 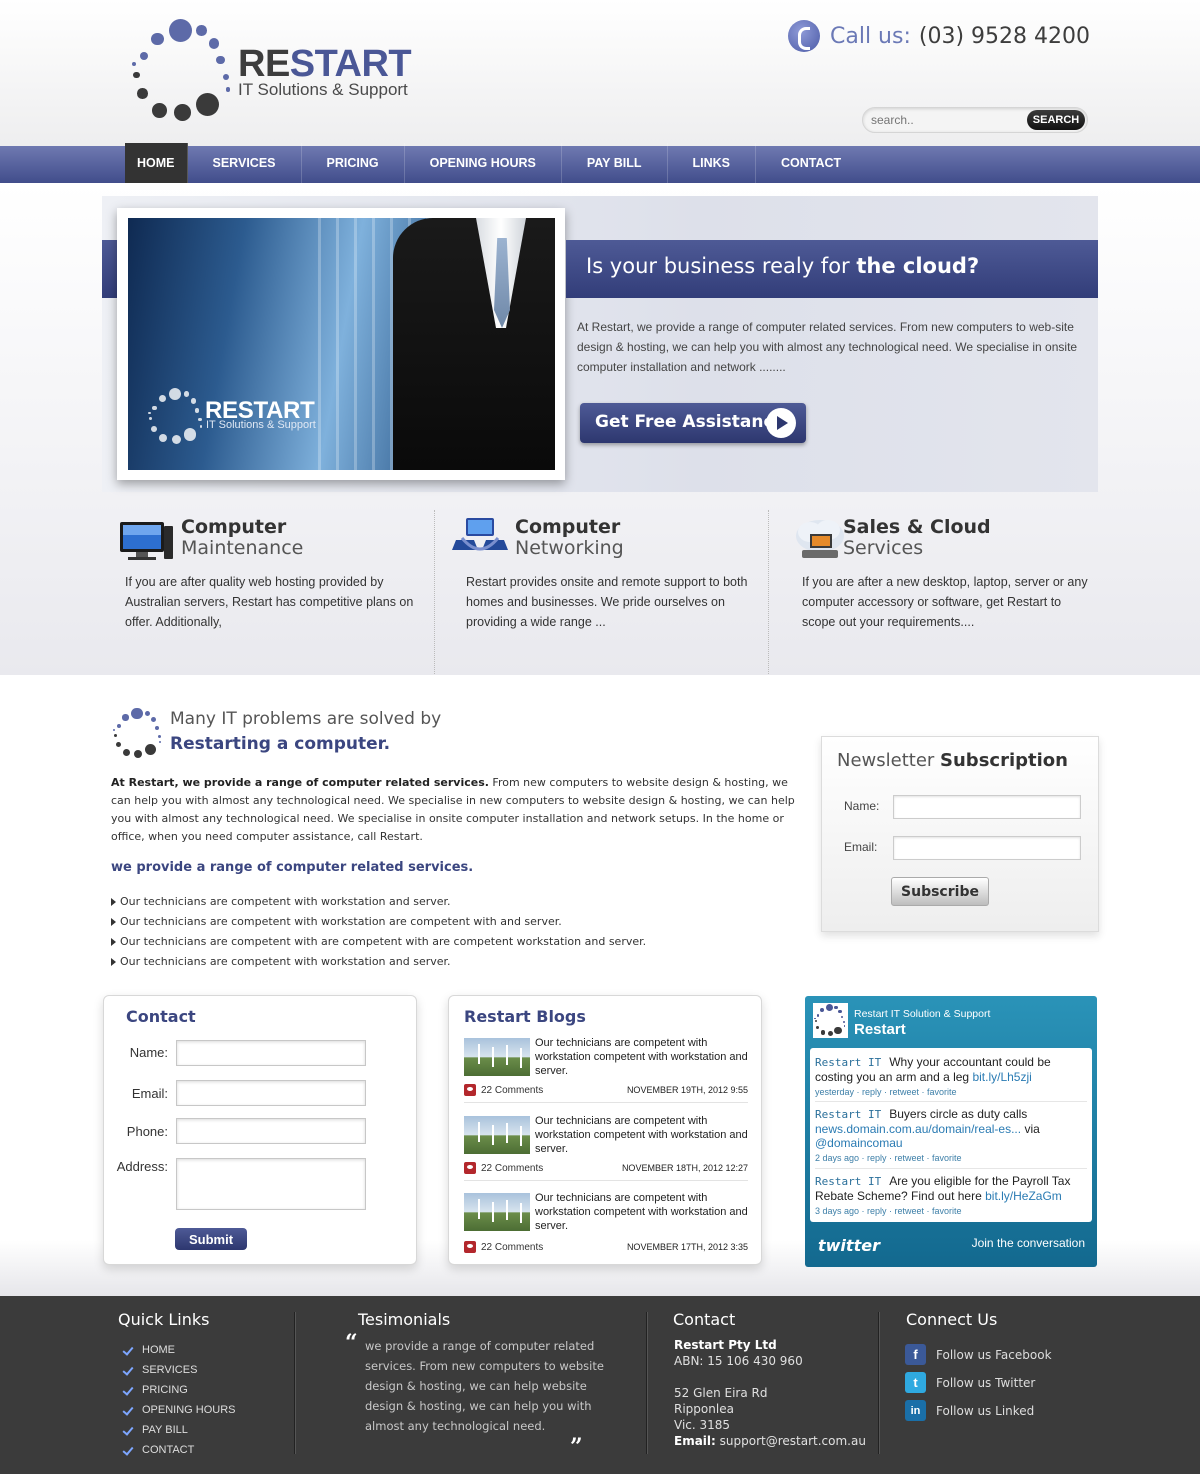 What do you see at coordinates (712, 163) in the screenshot?
I see `nav-item-links: LINKS` at bounding box center [712, 163].